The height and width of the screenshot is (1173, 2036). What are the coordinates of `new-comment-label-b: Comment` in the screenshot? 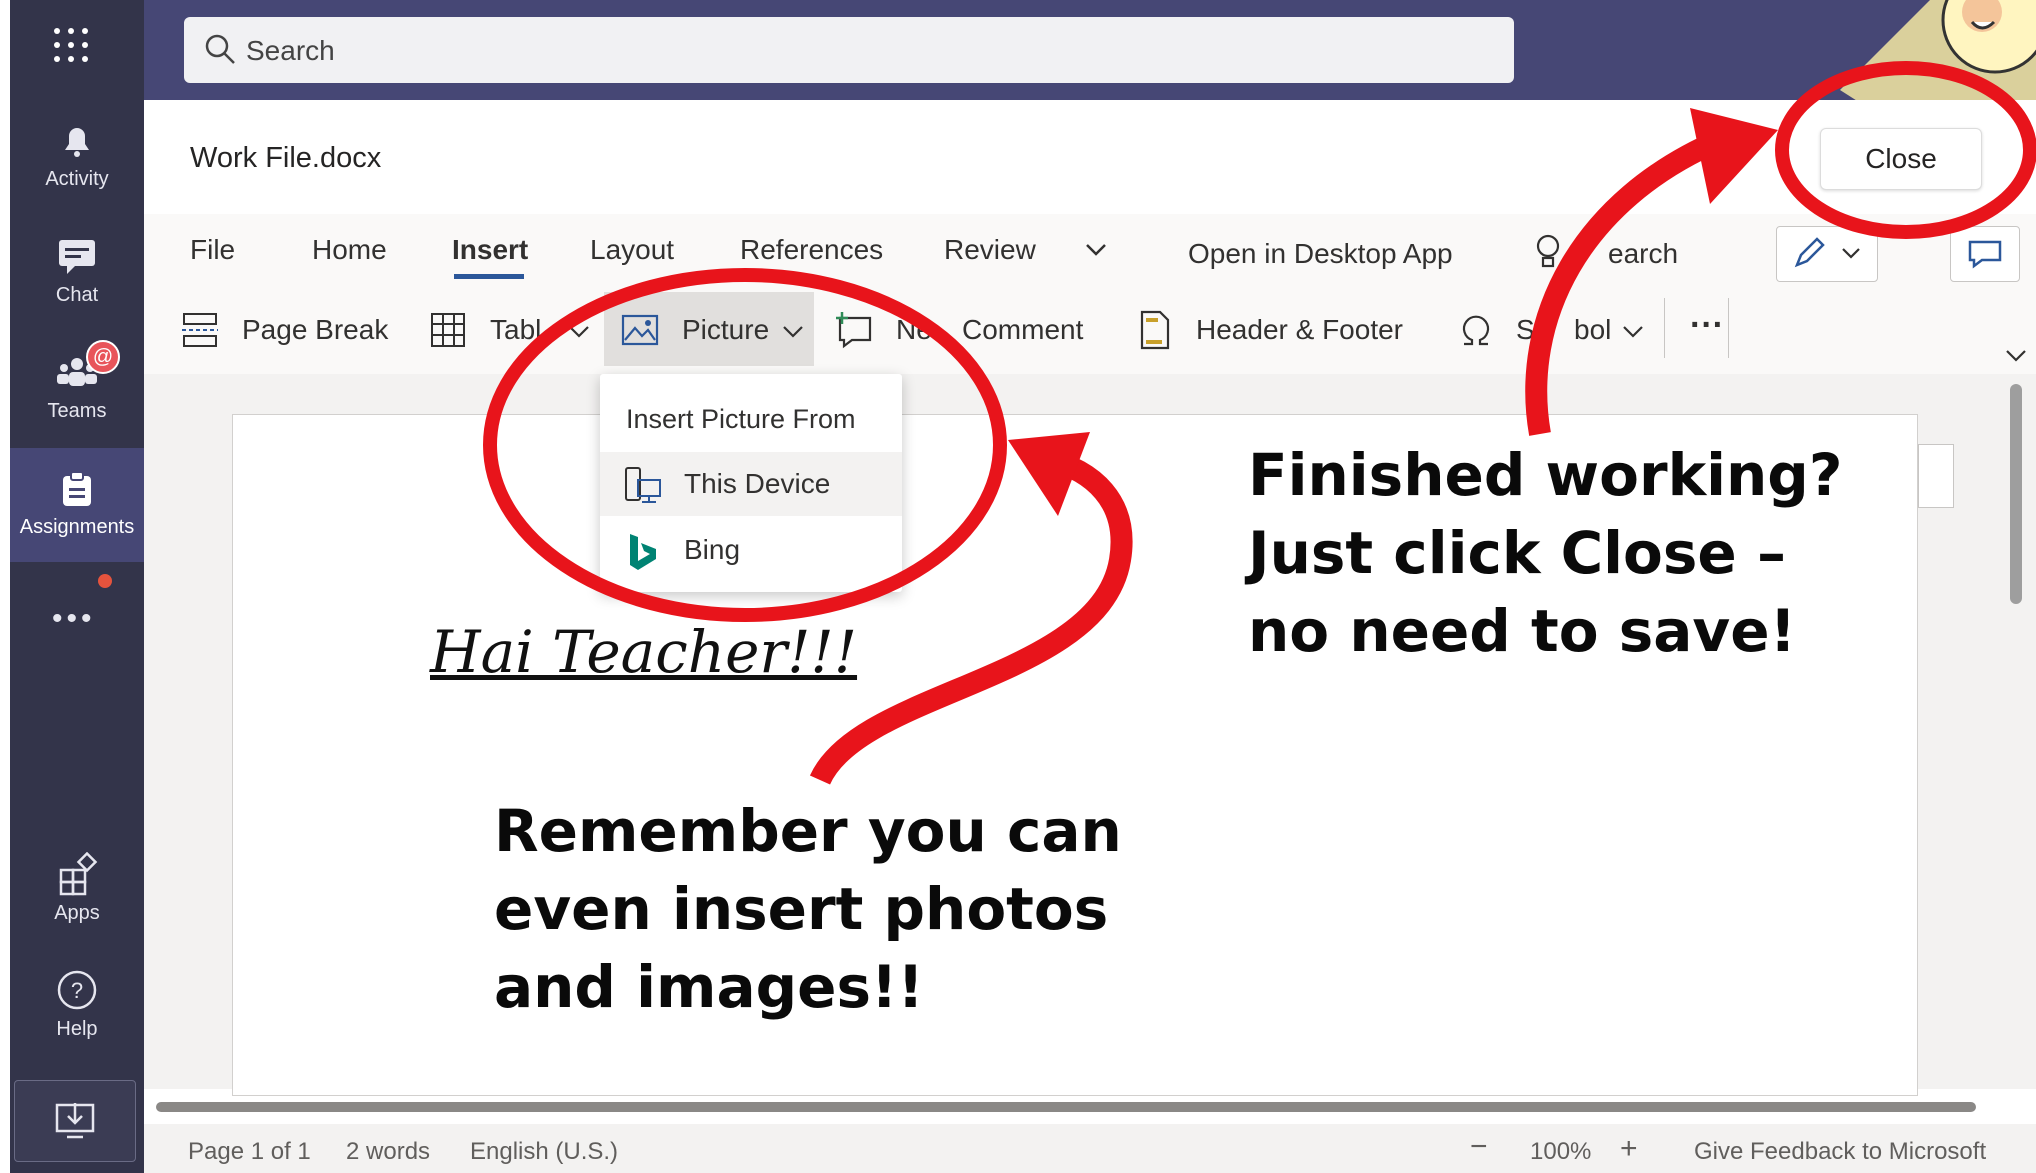 It's located at (1022, 330).